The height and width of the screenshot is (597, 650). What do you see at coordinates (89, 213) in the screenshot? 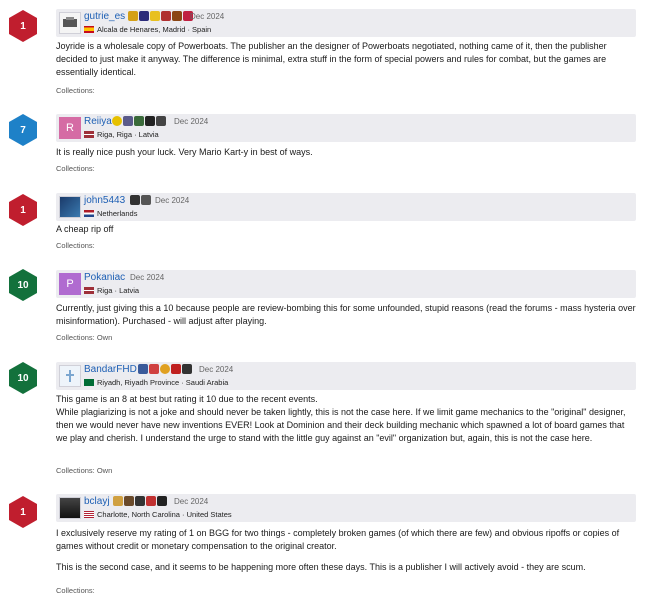
I see `flag-netherlands-icon` at bounding box center [89, 213].